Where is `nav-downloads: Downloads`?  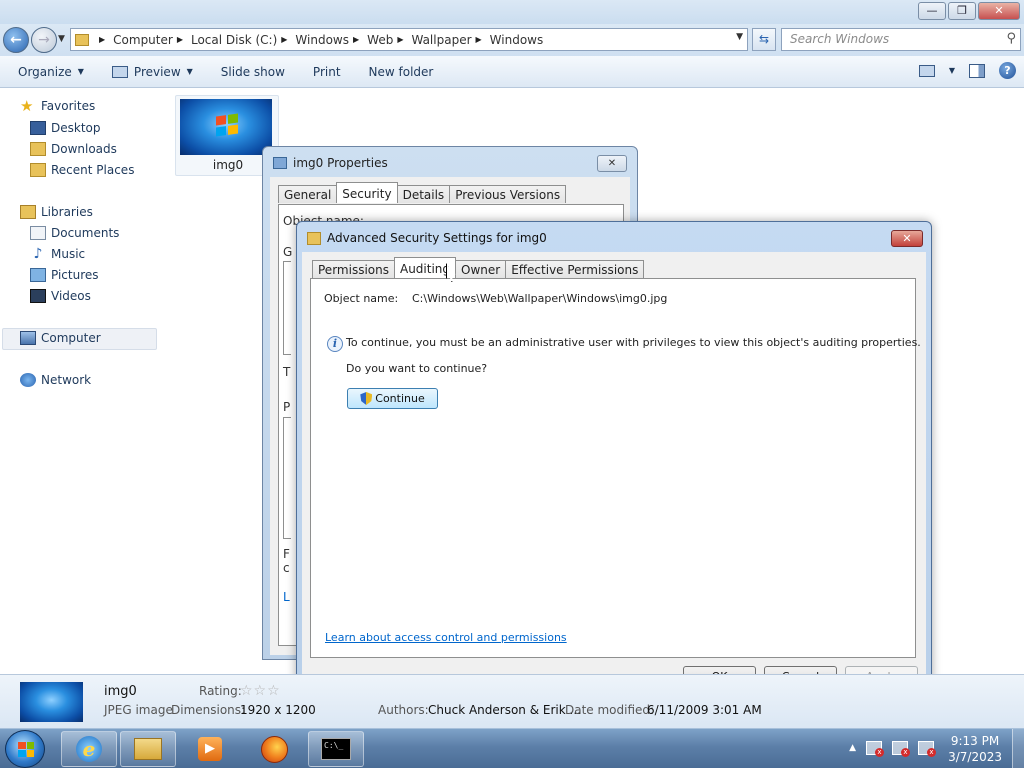
nav-downloads: Downloads is located at coordinates (73, 149).